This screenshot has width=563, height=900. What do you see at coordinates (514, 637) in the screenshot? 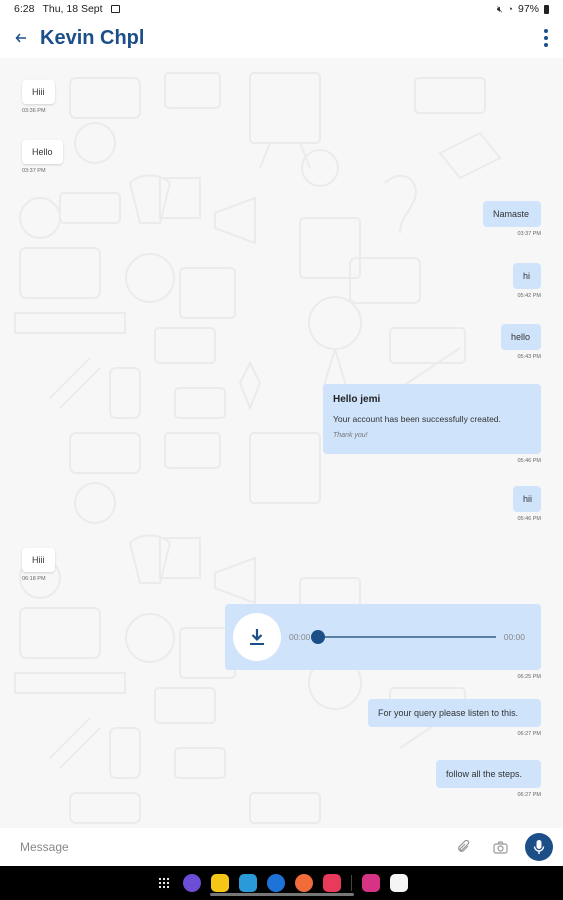
I see `audio-end-time: 00:00` at bounding box center [514, 637].